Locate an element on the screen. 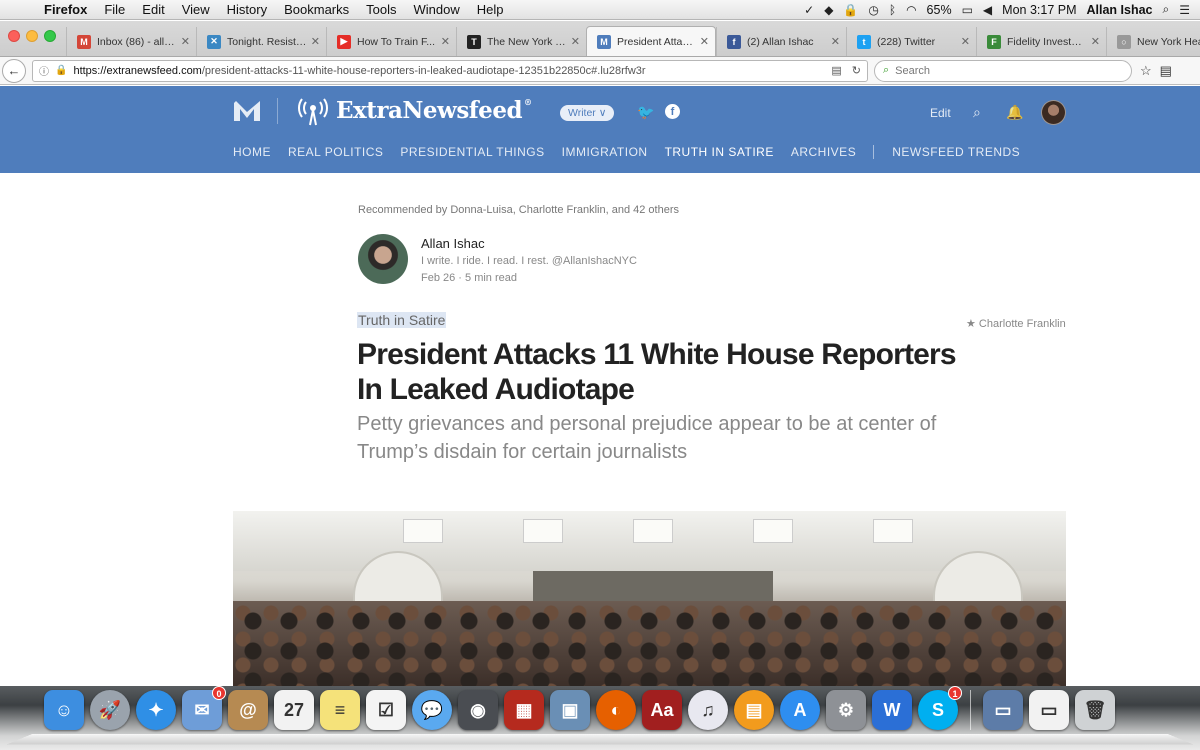 This screenshot has height=750, width=1200. reload-icon: ↻ is located at coordinates (856, 70).